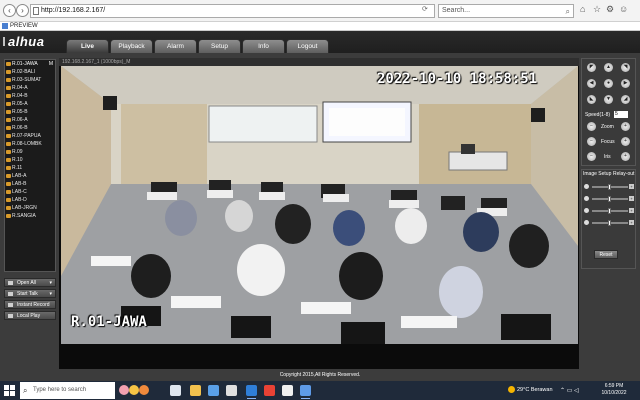 This screenshot has height=400, width=640. What do you see at coordinates (131, 46) in the screenshot?
I see `tab-playback: Playback` at bounding box center [131, 46].